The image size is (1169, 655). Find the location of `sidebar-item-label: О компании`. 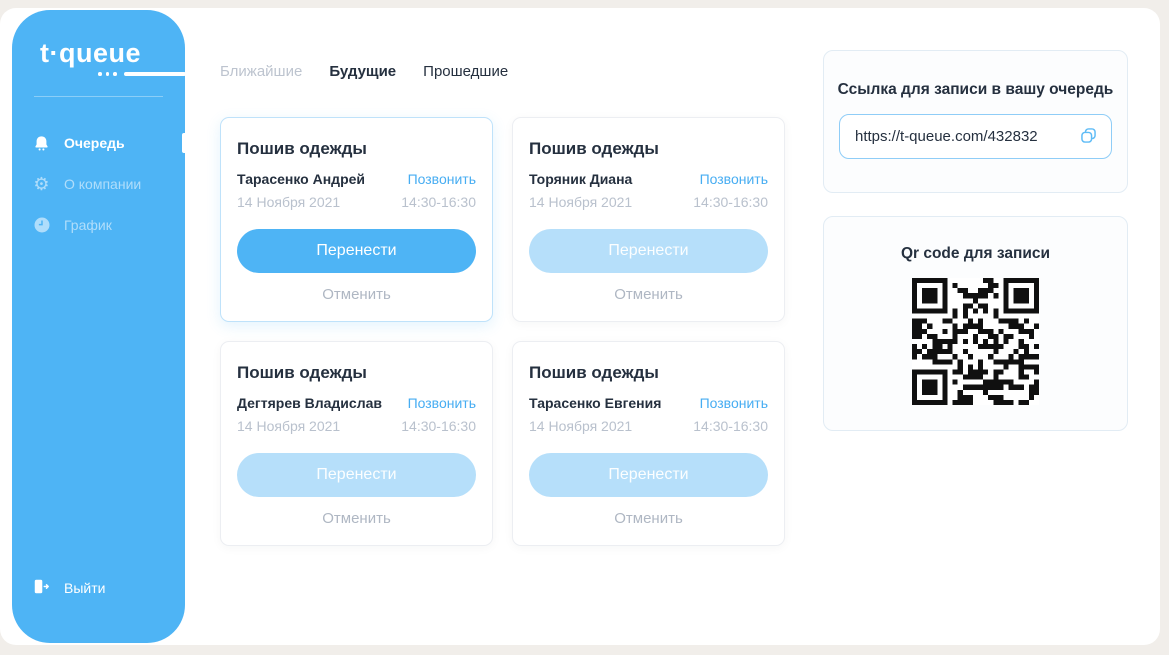

sidebar-item-label: О компании is located at coordinates (103, 184).